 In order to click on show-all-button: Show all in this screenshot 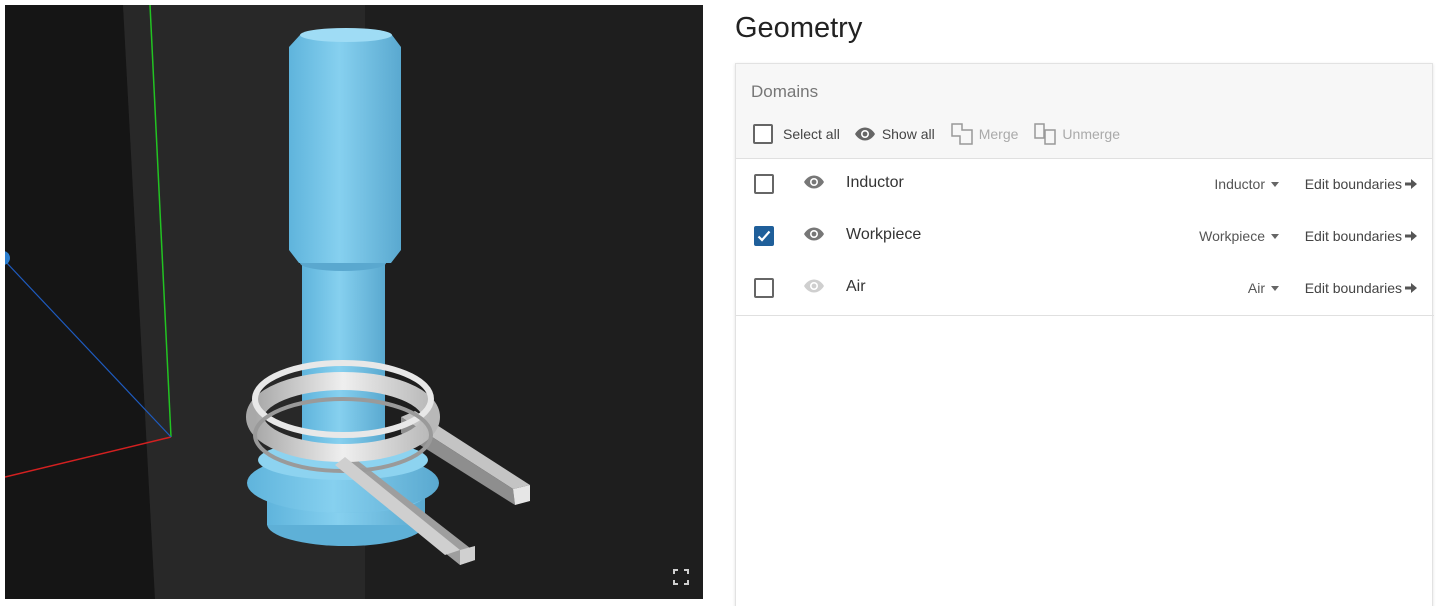, I will do `click(894, 134)`.